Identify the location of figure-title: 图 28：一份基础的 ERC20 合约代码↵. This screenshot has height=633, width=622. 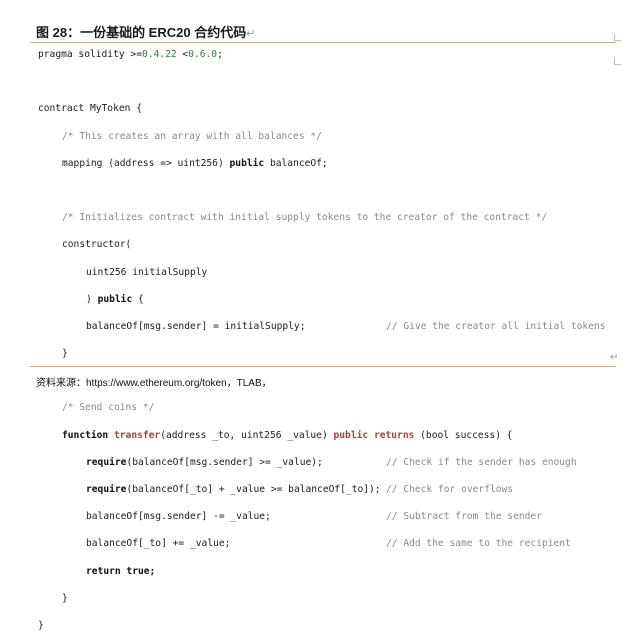
(145, 31).